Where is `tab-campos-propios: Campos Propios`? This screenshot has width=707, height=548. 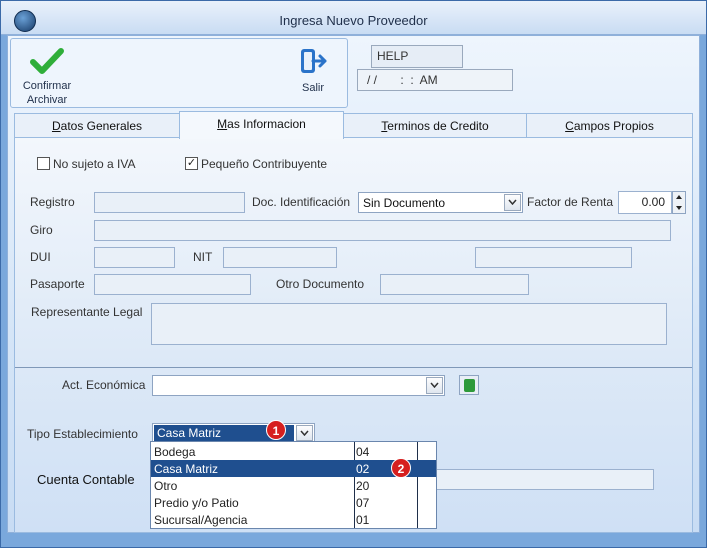
tab-campos-propios: Campos Propios is located at coordinates (609, 125).